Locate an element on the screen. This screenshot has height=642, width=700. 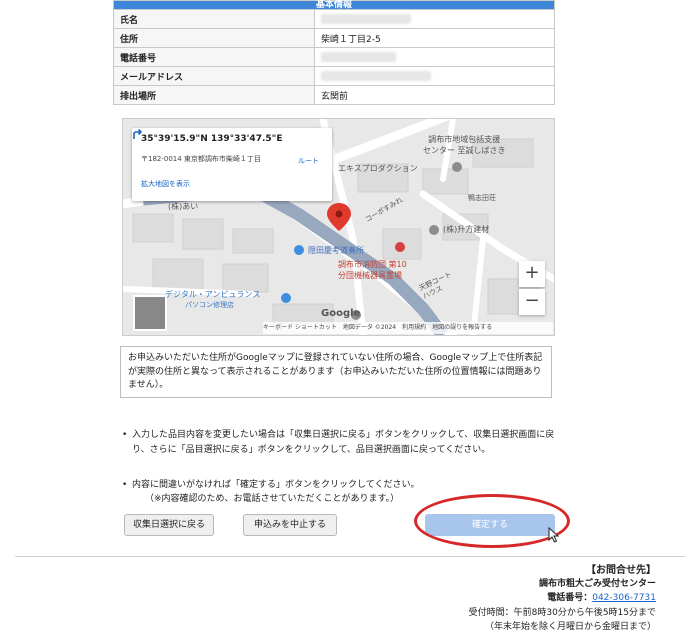
cancel-application-button: 申込みを中止する is located at coordinates (290, 525).